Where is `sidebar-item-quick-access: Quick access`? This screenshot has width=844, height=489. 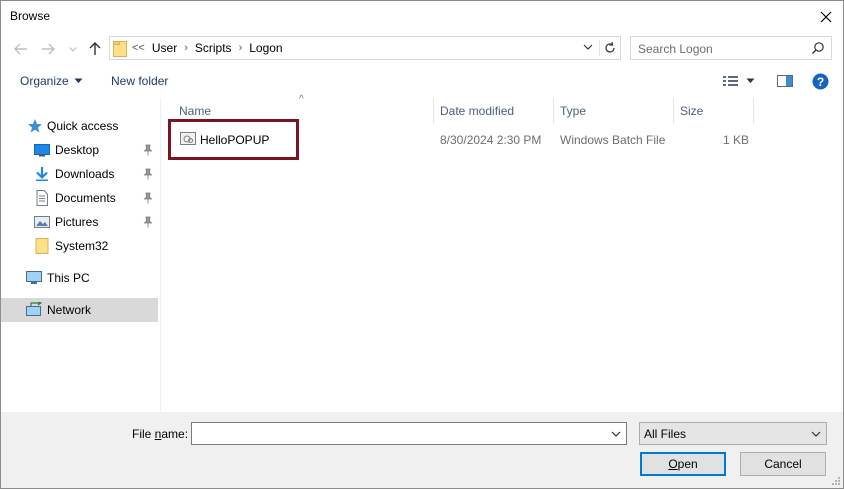
sidebar-item-quick-access: Quick access is located at coordinates (79, 126).